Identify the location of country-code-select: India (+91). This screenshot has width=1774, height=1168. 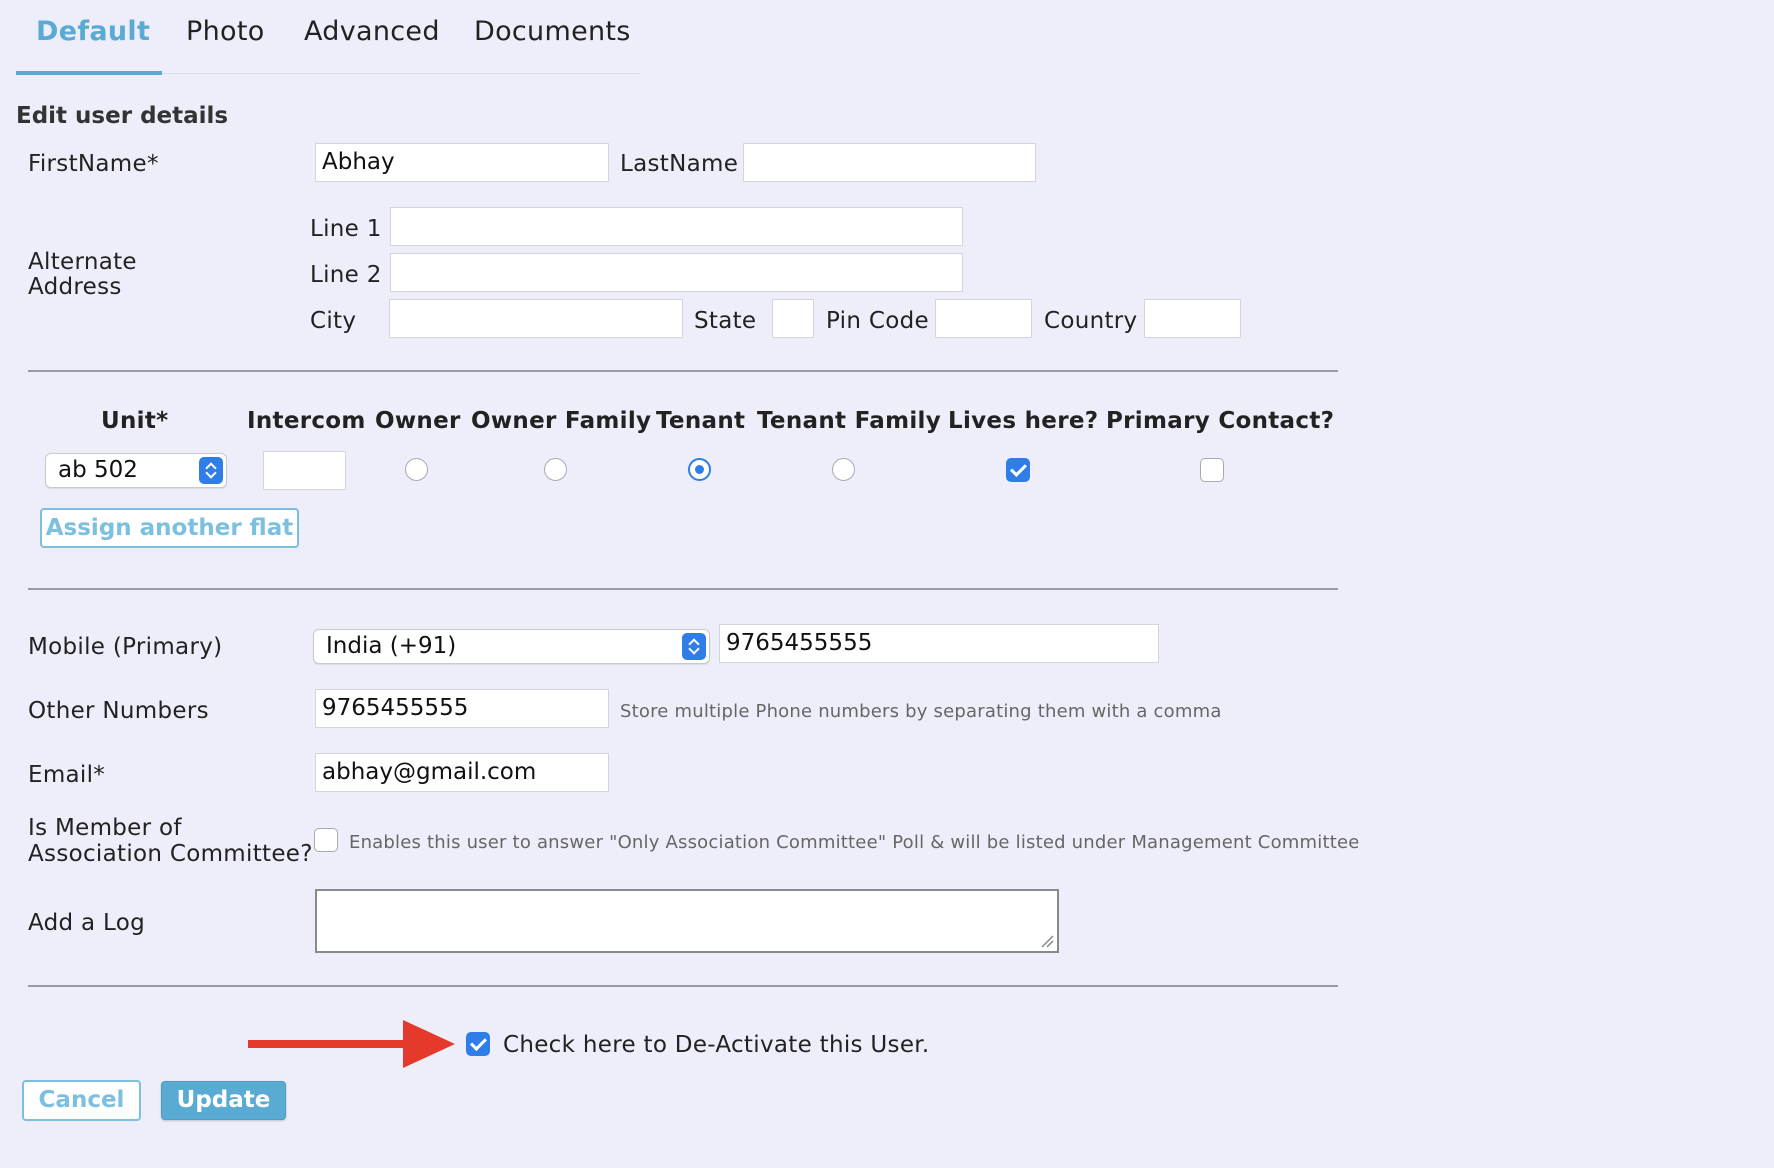
(511, 646).